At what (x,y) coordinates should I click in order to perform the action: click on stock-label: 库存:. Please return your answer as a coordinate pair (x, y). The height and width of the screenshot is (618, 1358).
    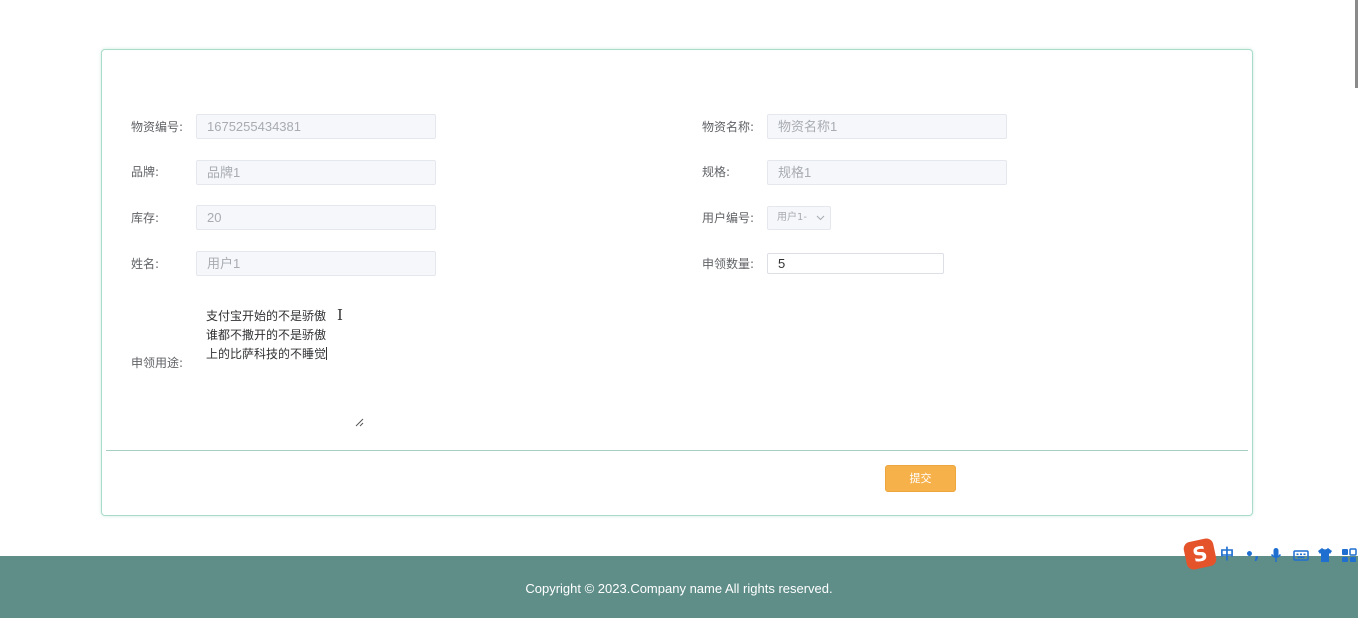
    Looking at the image, I should click on (145, 218).